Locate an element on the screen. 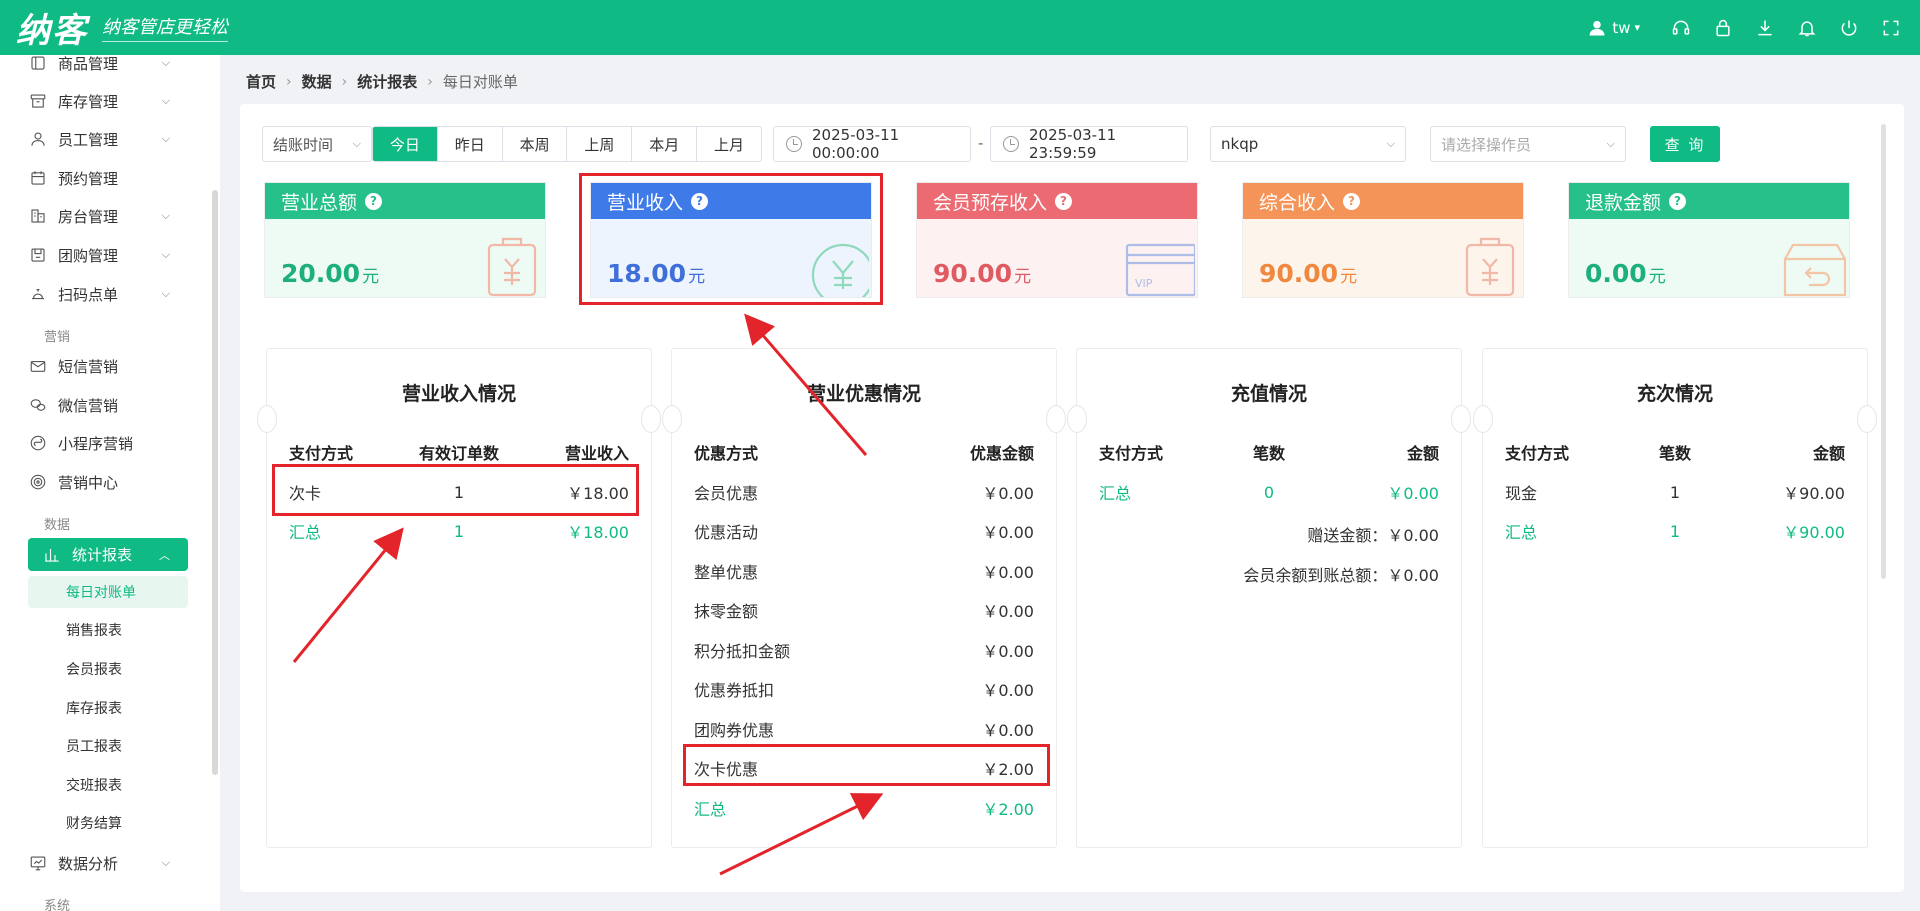 The height and width of the screenshot is (911, 1920). table-header: 优惠方式 优惠金额 is located at coordinates (864, 452).